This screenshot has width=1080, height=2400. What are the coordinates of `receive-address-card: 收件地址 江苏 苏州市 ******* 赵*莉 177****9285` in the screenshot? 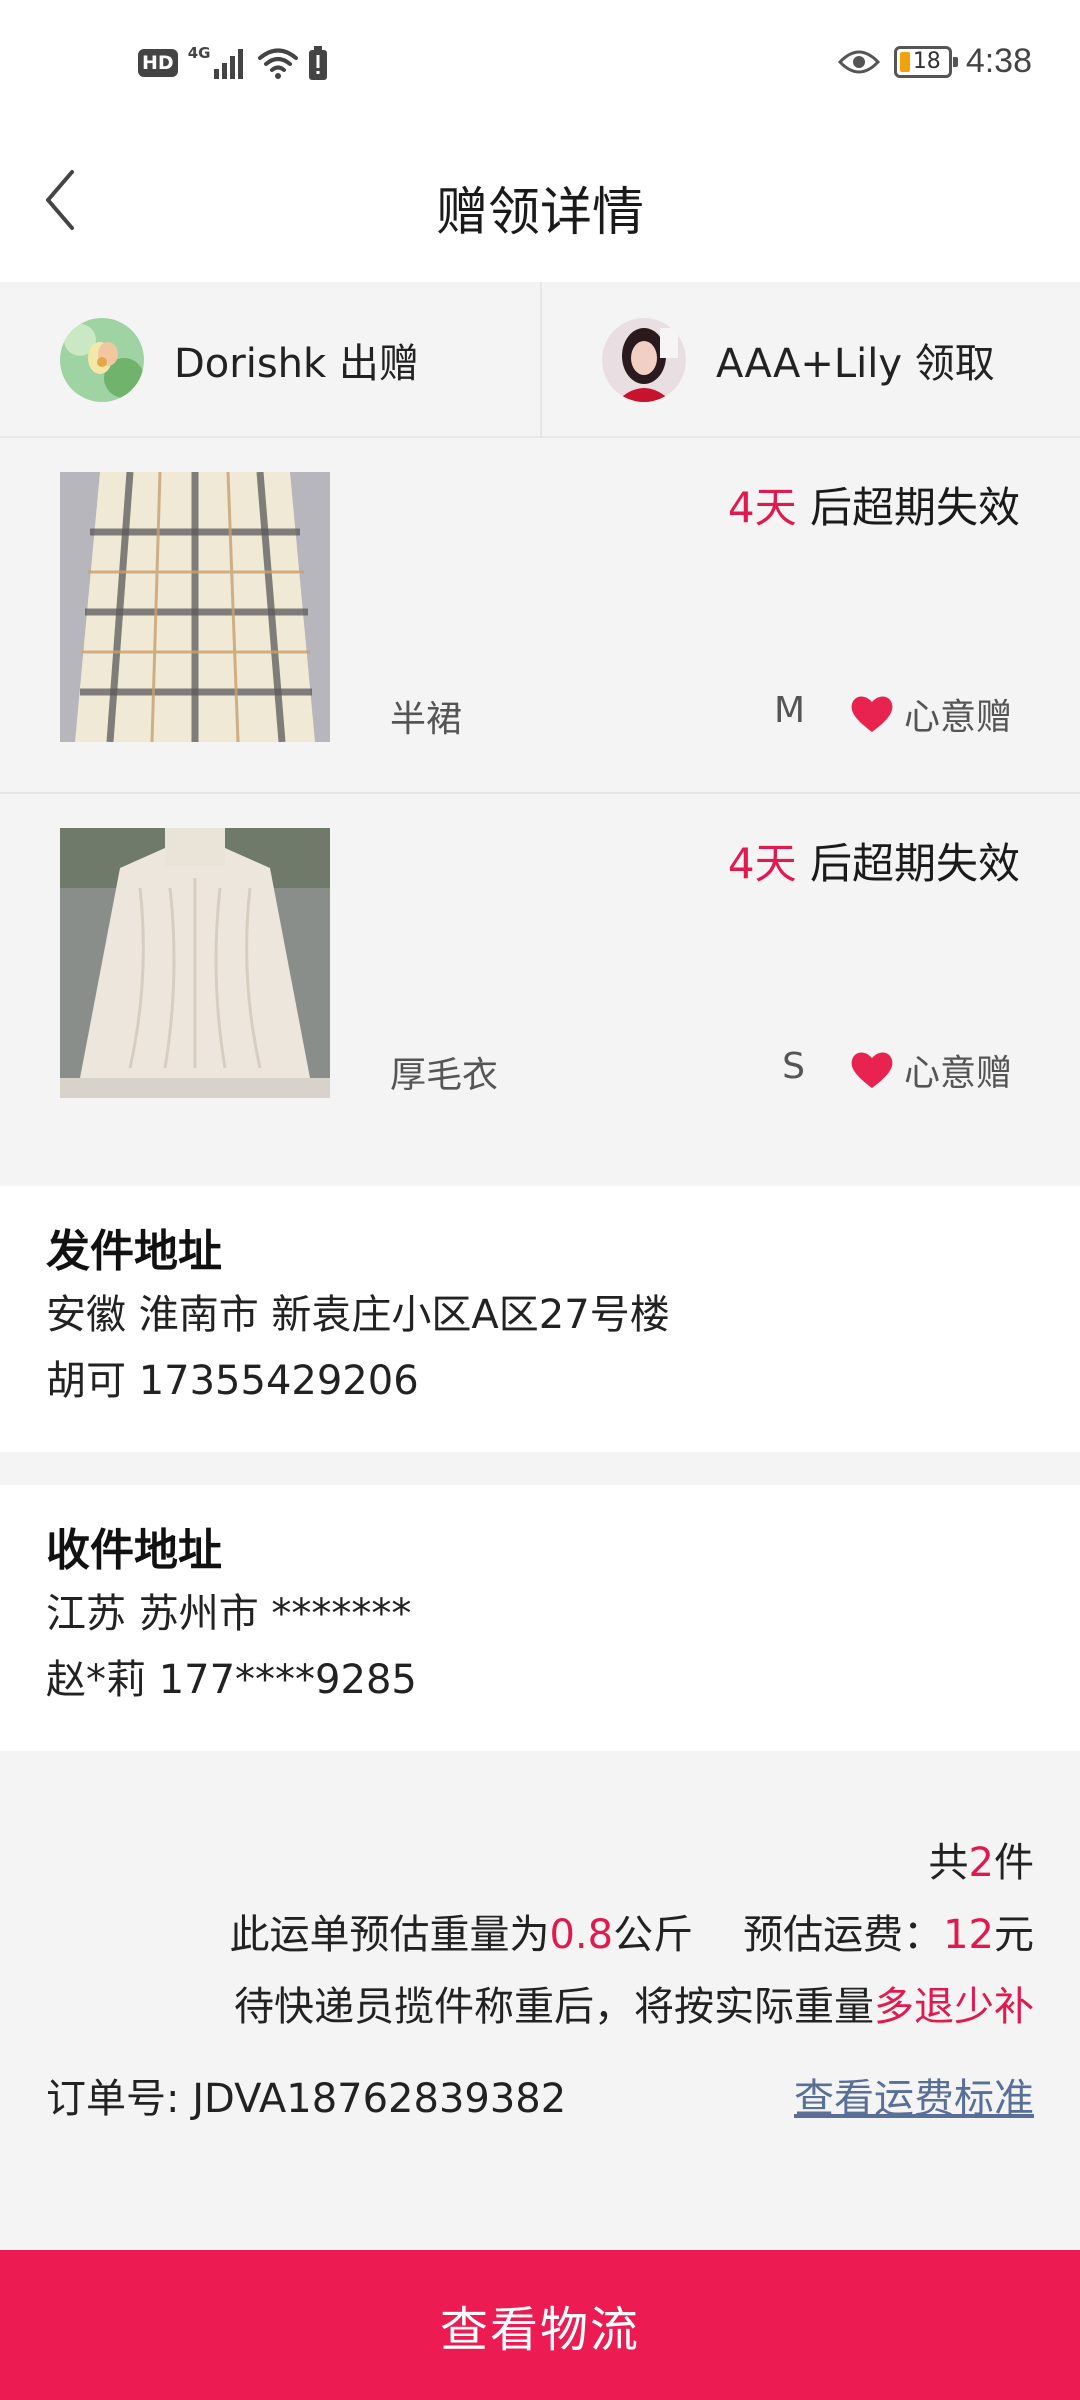 It's located at (540, 1618).